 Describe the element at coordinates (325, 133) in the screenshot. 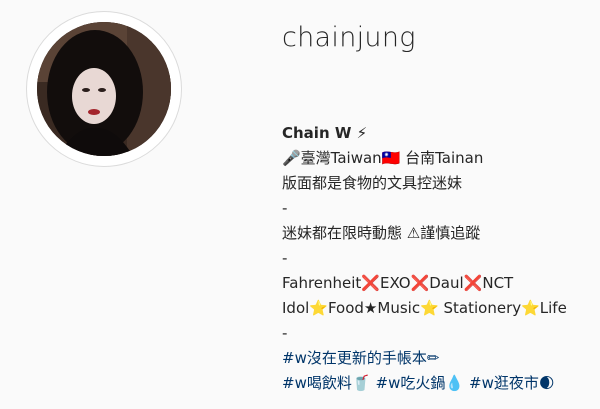

I see `profile-display-name: Chain W ⚡` at that location.